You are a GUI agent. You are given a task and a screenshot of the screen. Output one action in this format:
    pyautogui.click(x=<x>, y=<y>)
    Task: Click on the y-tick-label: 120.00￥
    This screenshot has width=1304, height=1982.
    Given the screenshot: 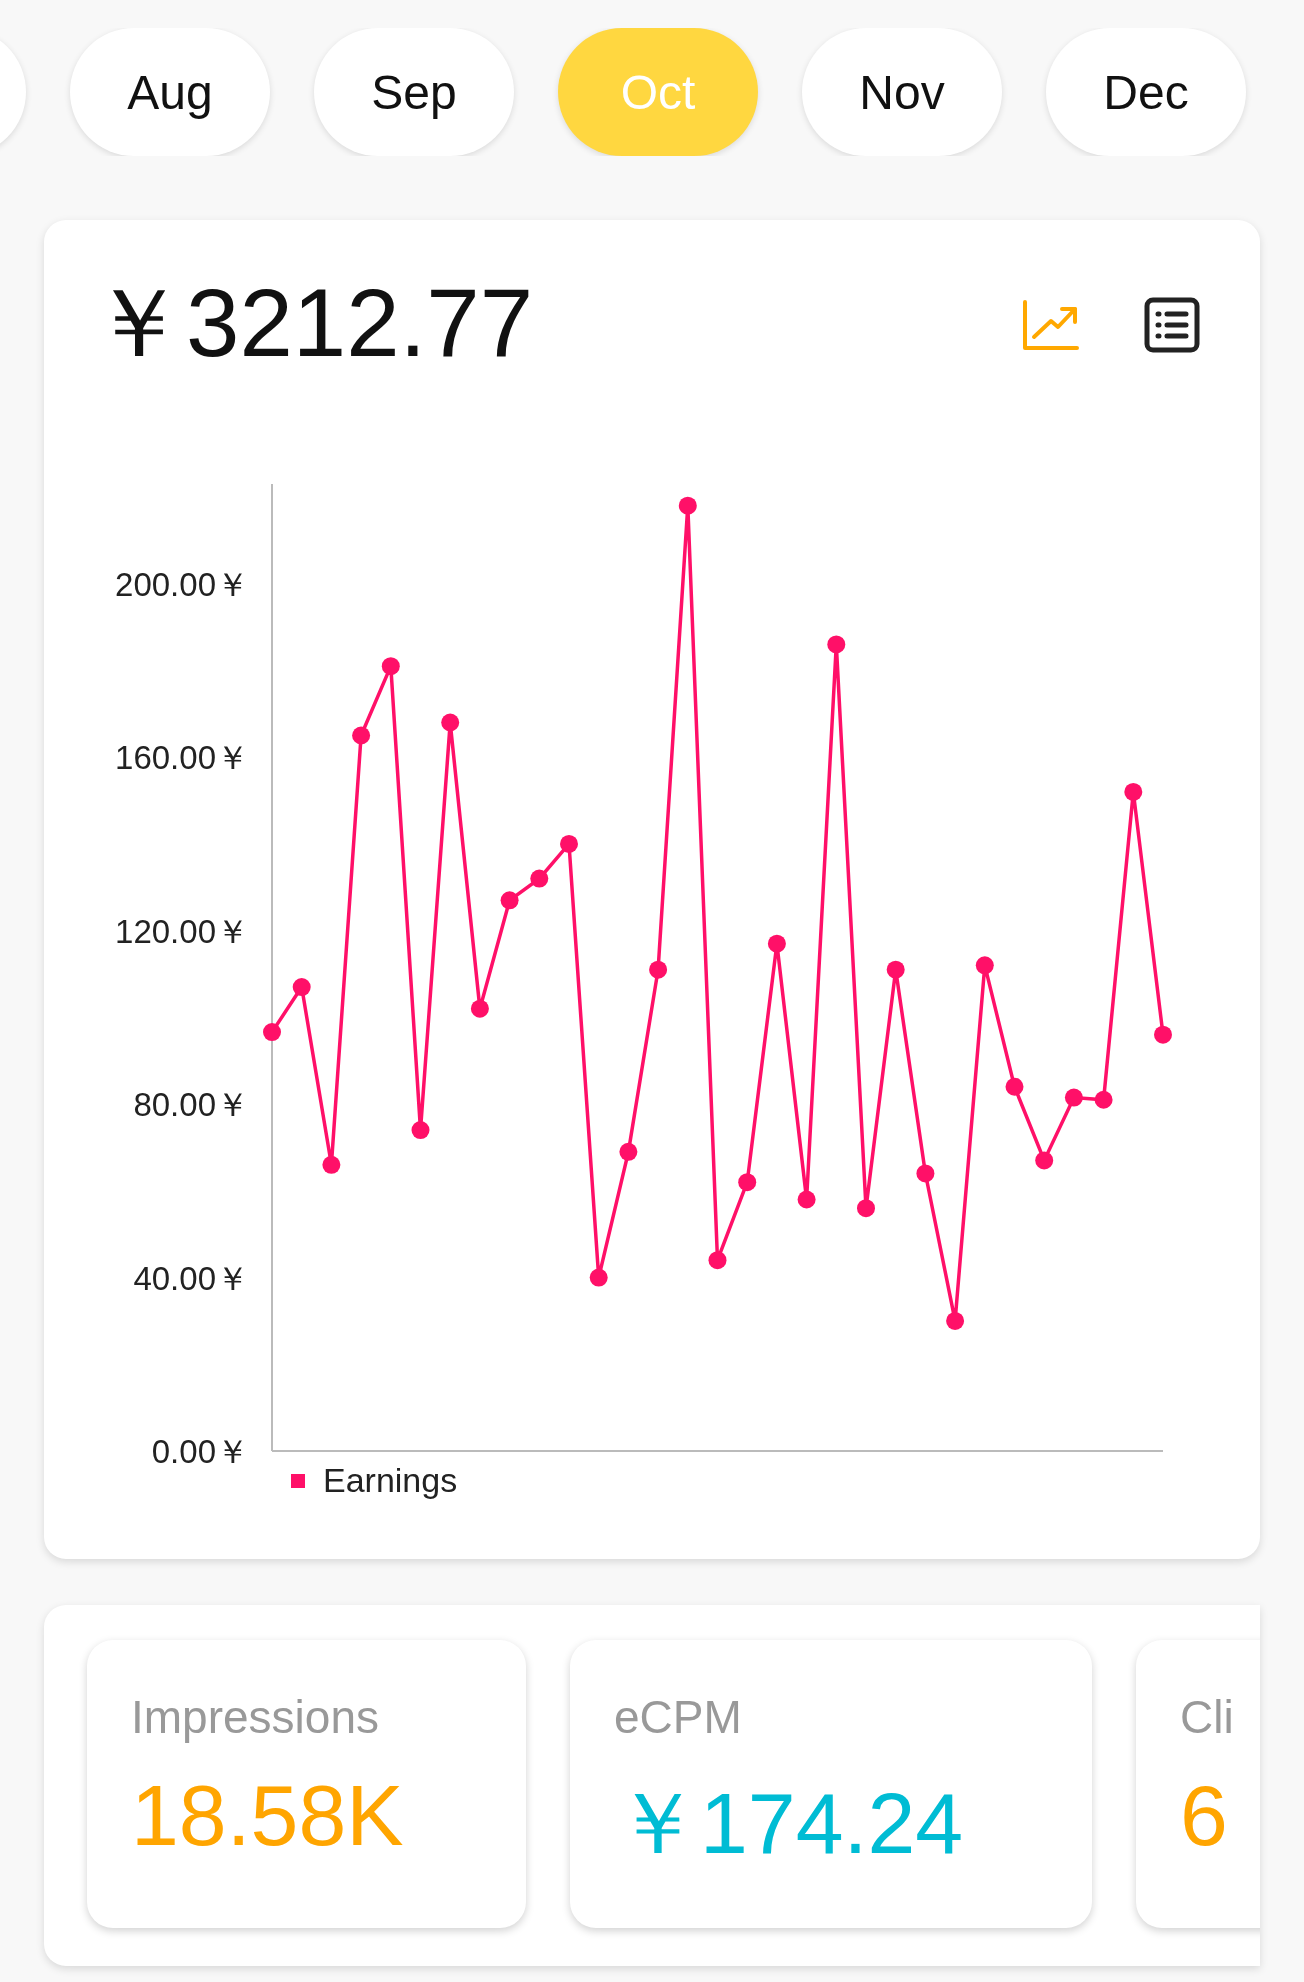 What is the action you would take?
    pyautogui.click(x=182, y=931)
    